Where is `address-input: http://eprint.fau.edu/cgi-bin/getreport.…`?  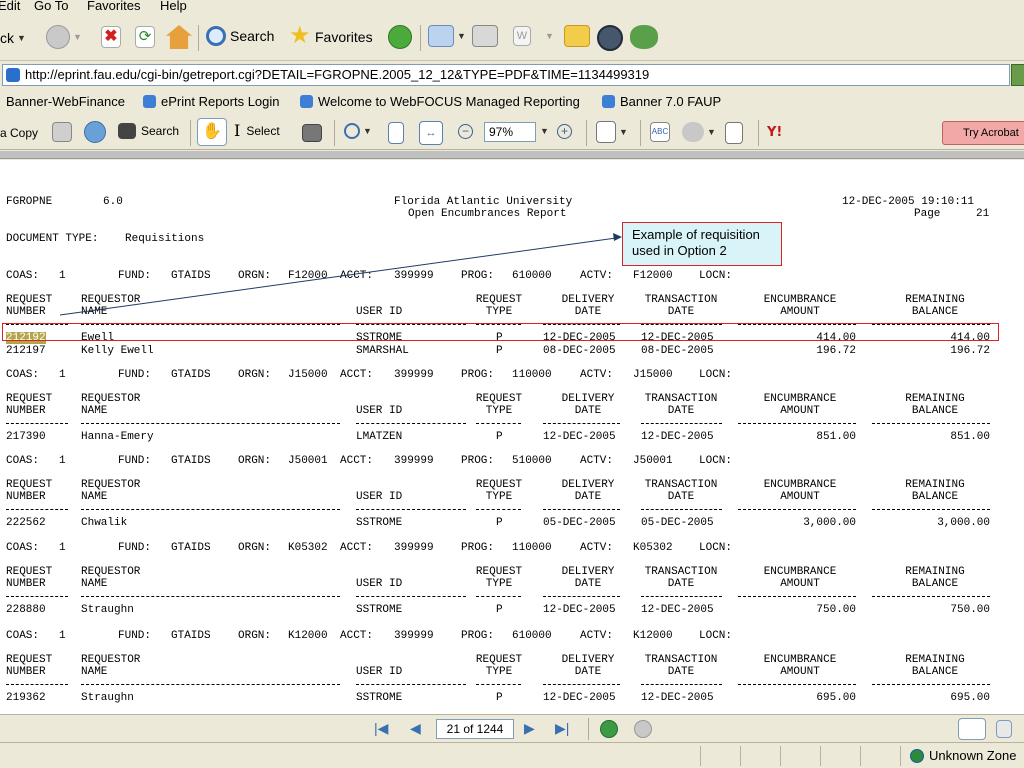
address-input: http://eprint.fau.edu/cgi-bin/getreport.… is located at coordinates (506, 75).